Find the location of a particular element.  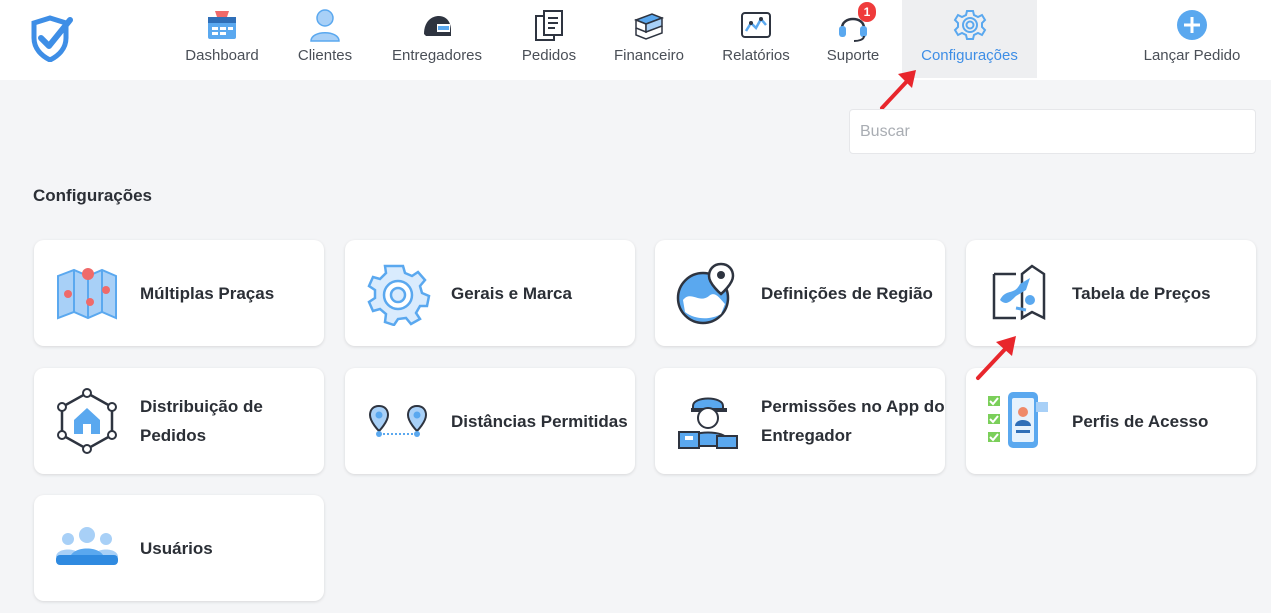

card-label: Definições de Região is located at coordinates (847, 293).